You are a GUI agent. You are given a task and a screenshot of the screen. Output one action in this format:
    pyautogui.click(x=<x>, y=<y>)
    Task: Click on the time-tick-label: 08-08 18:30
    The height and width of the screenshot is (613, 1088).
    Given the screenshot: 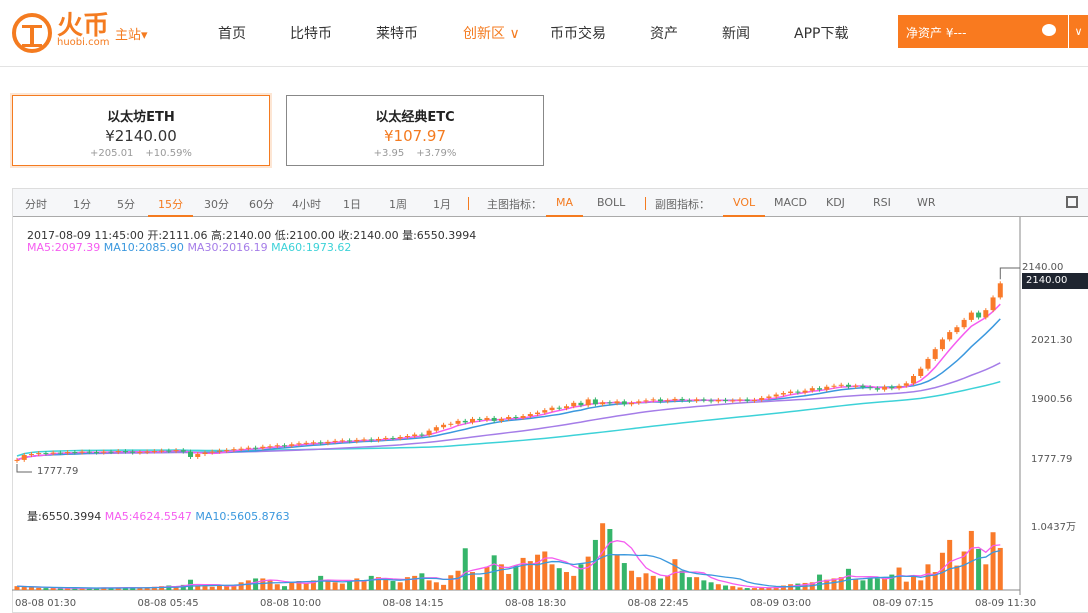 What is the action you would take?
    pyautogui.click(x=536, y=603)
    